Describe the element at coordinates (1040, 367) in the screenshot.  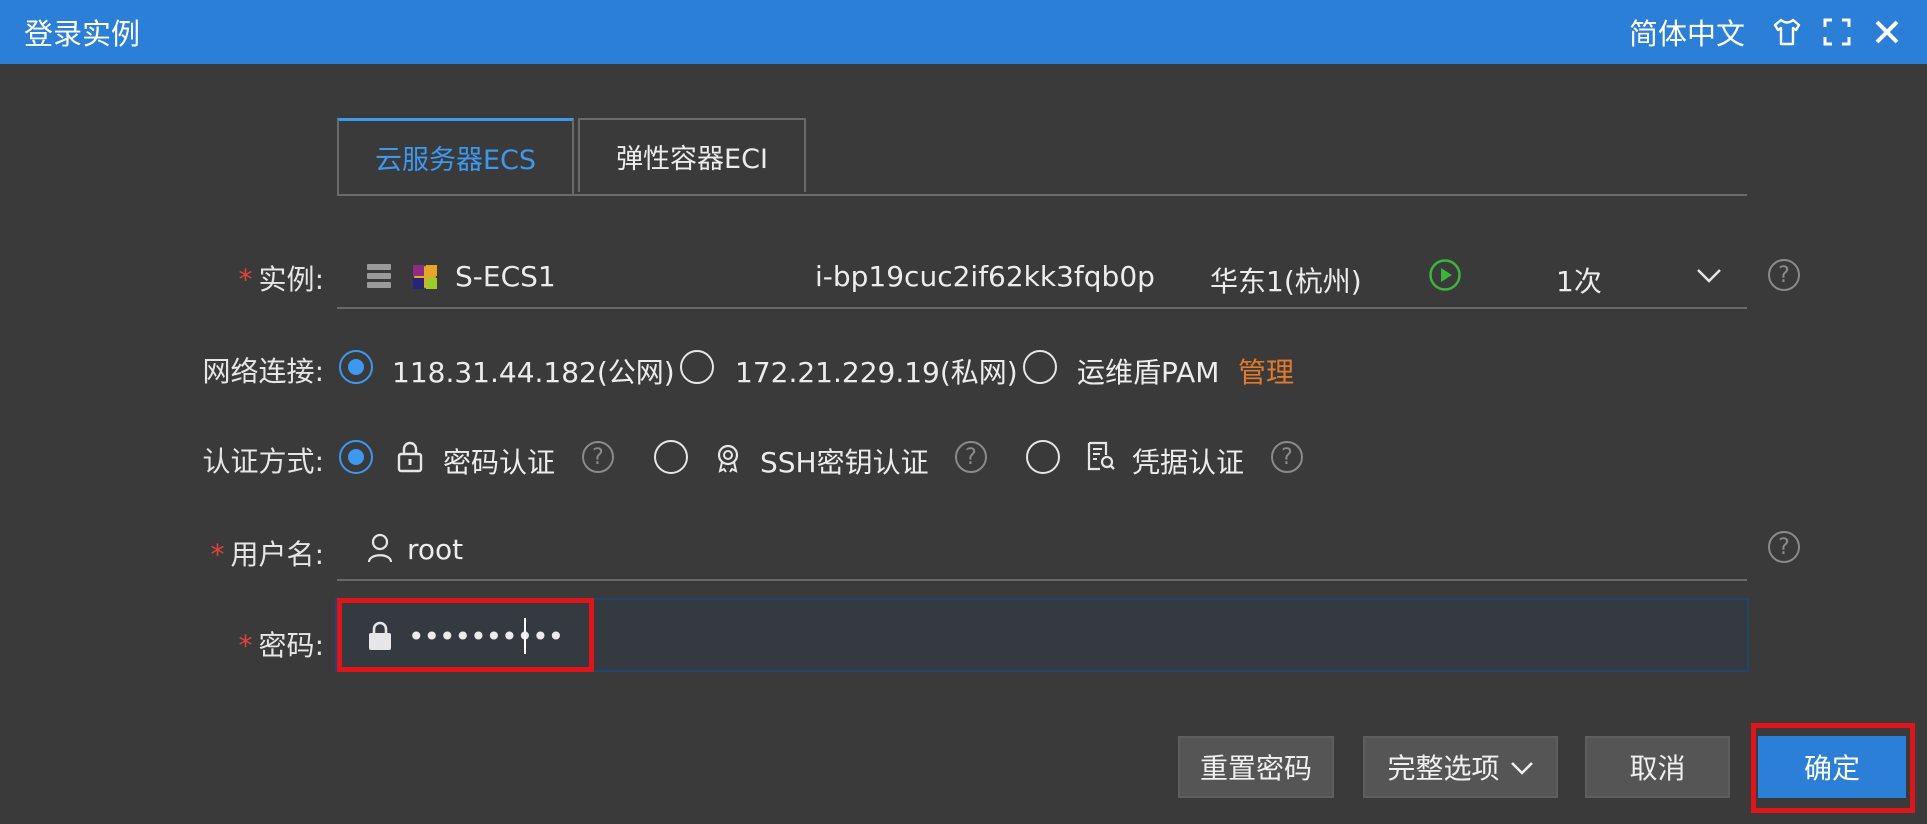
I see `network-radio-pam` at that location.